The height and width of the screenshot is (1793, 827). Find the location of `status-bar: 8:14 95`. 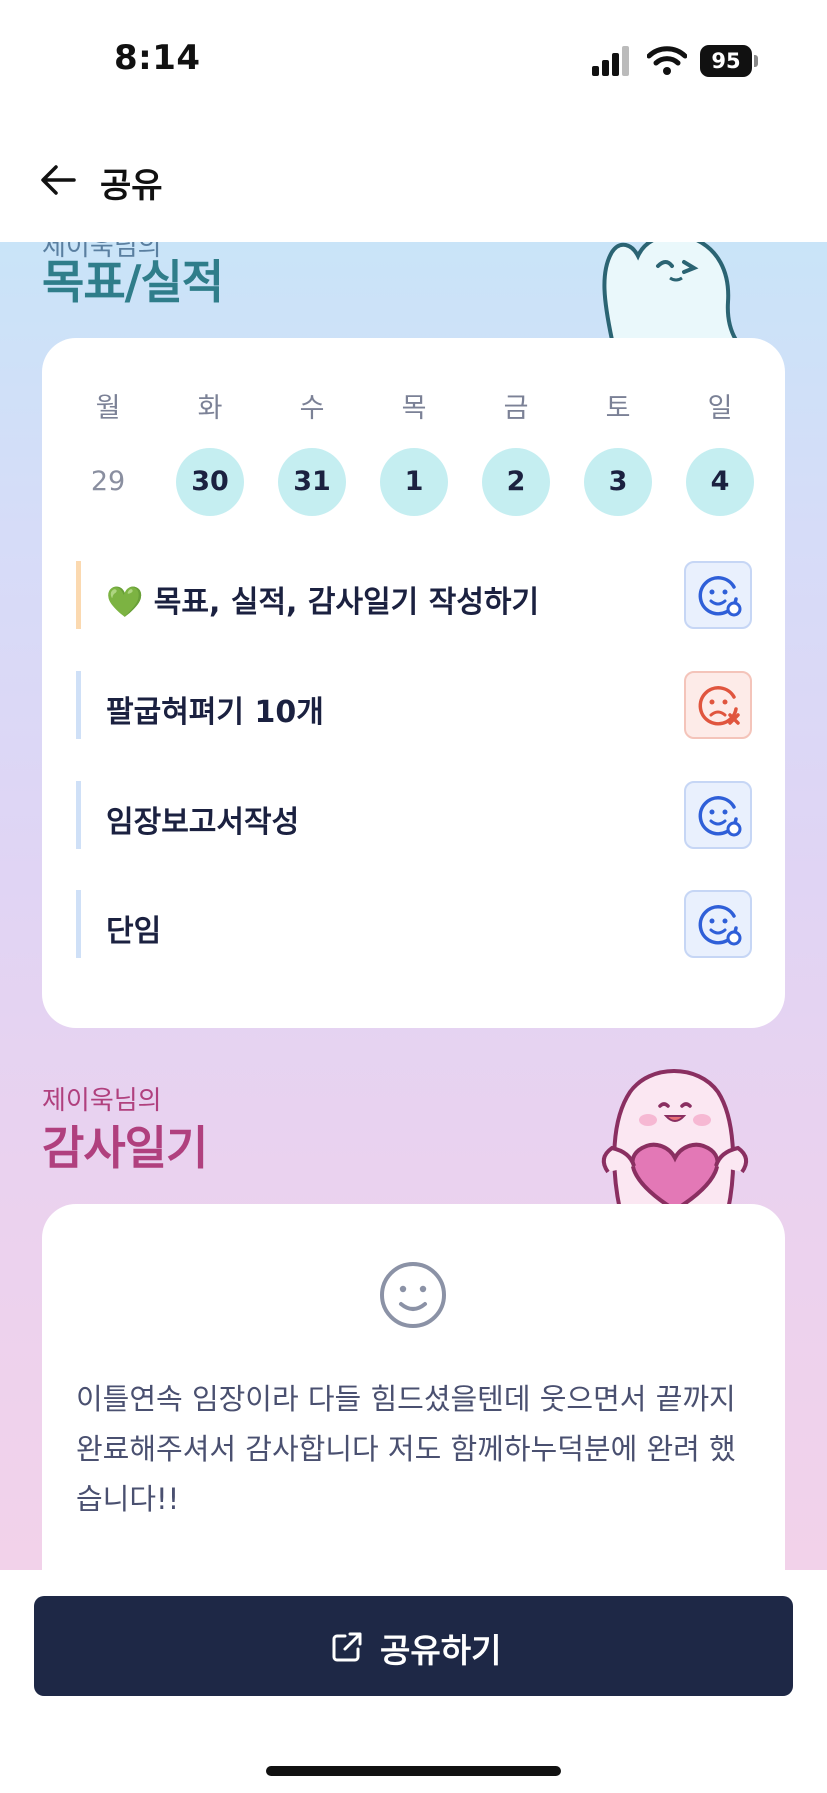

status-bar: 8:14 95 is located at coordinates (413, 60).